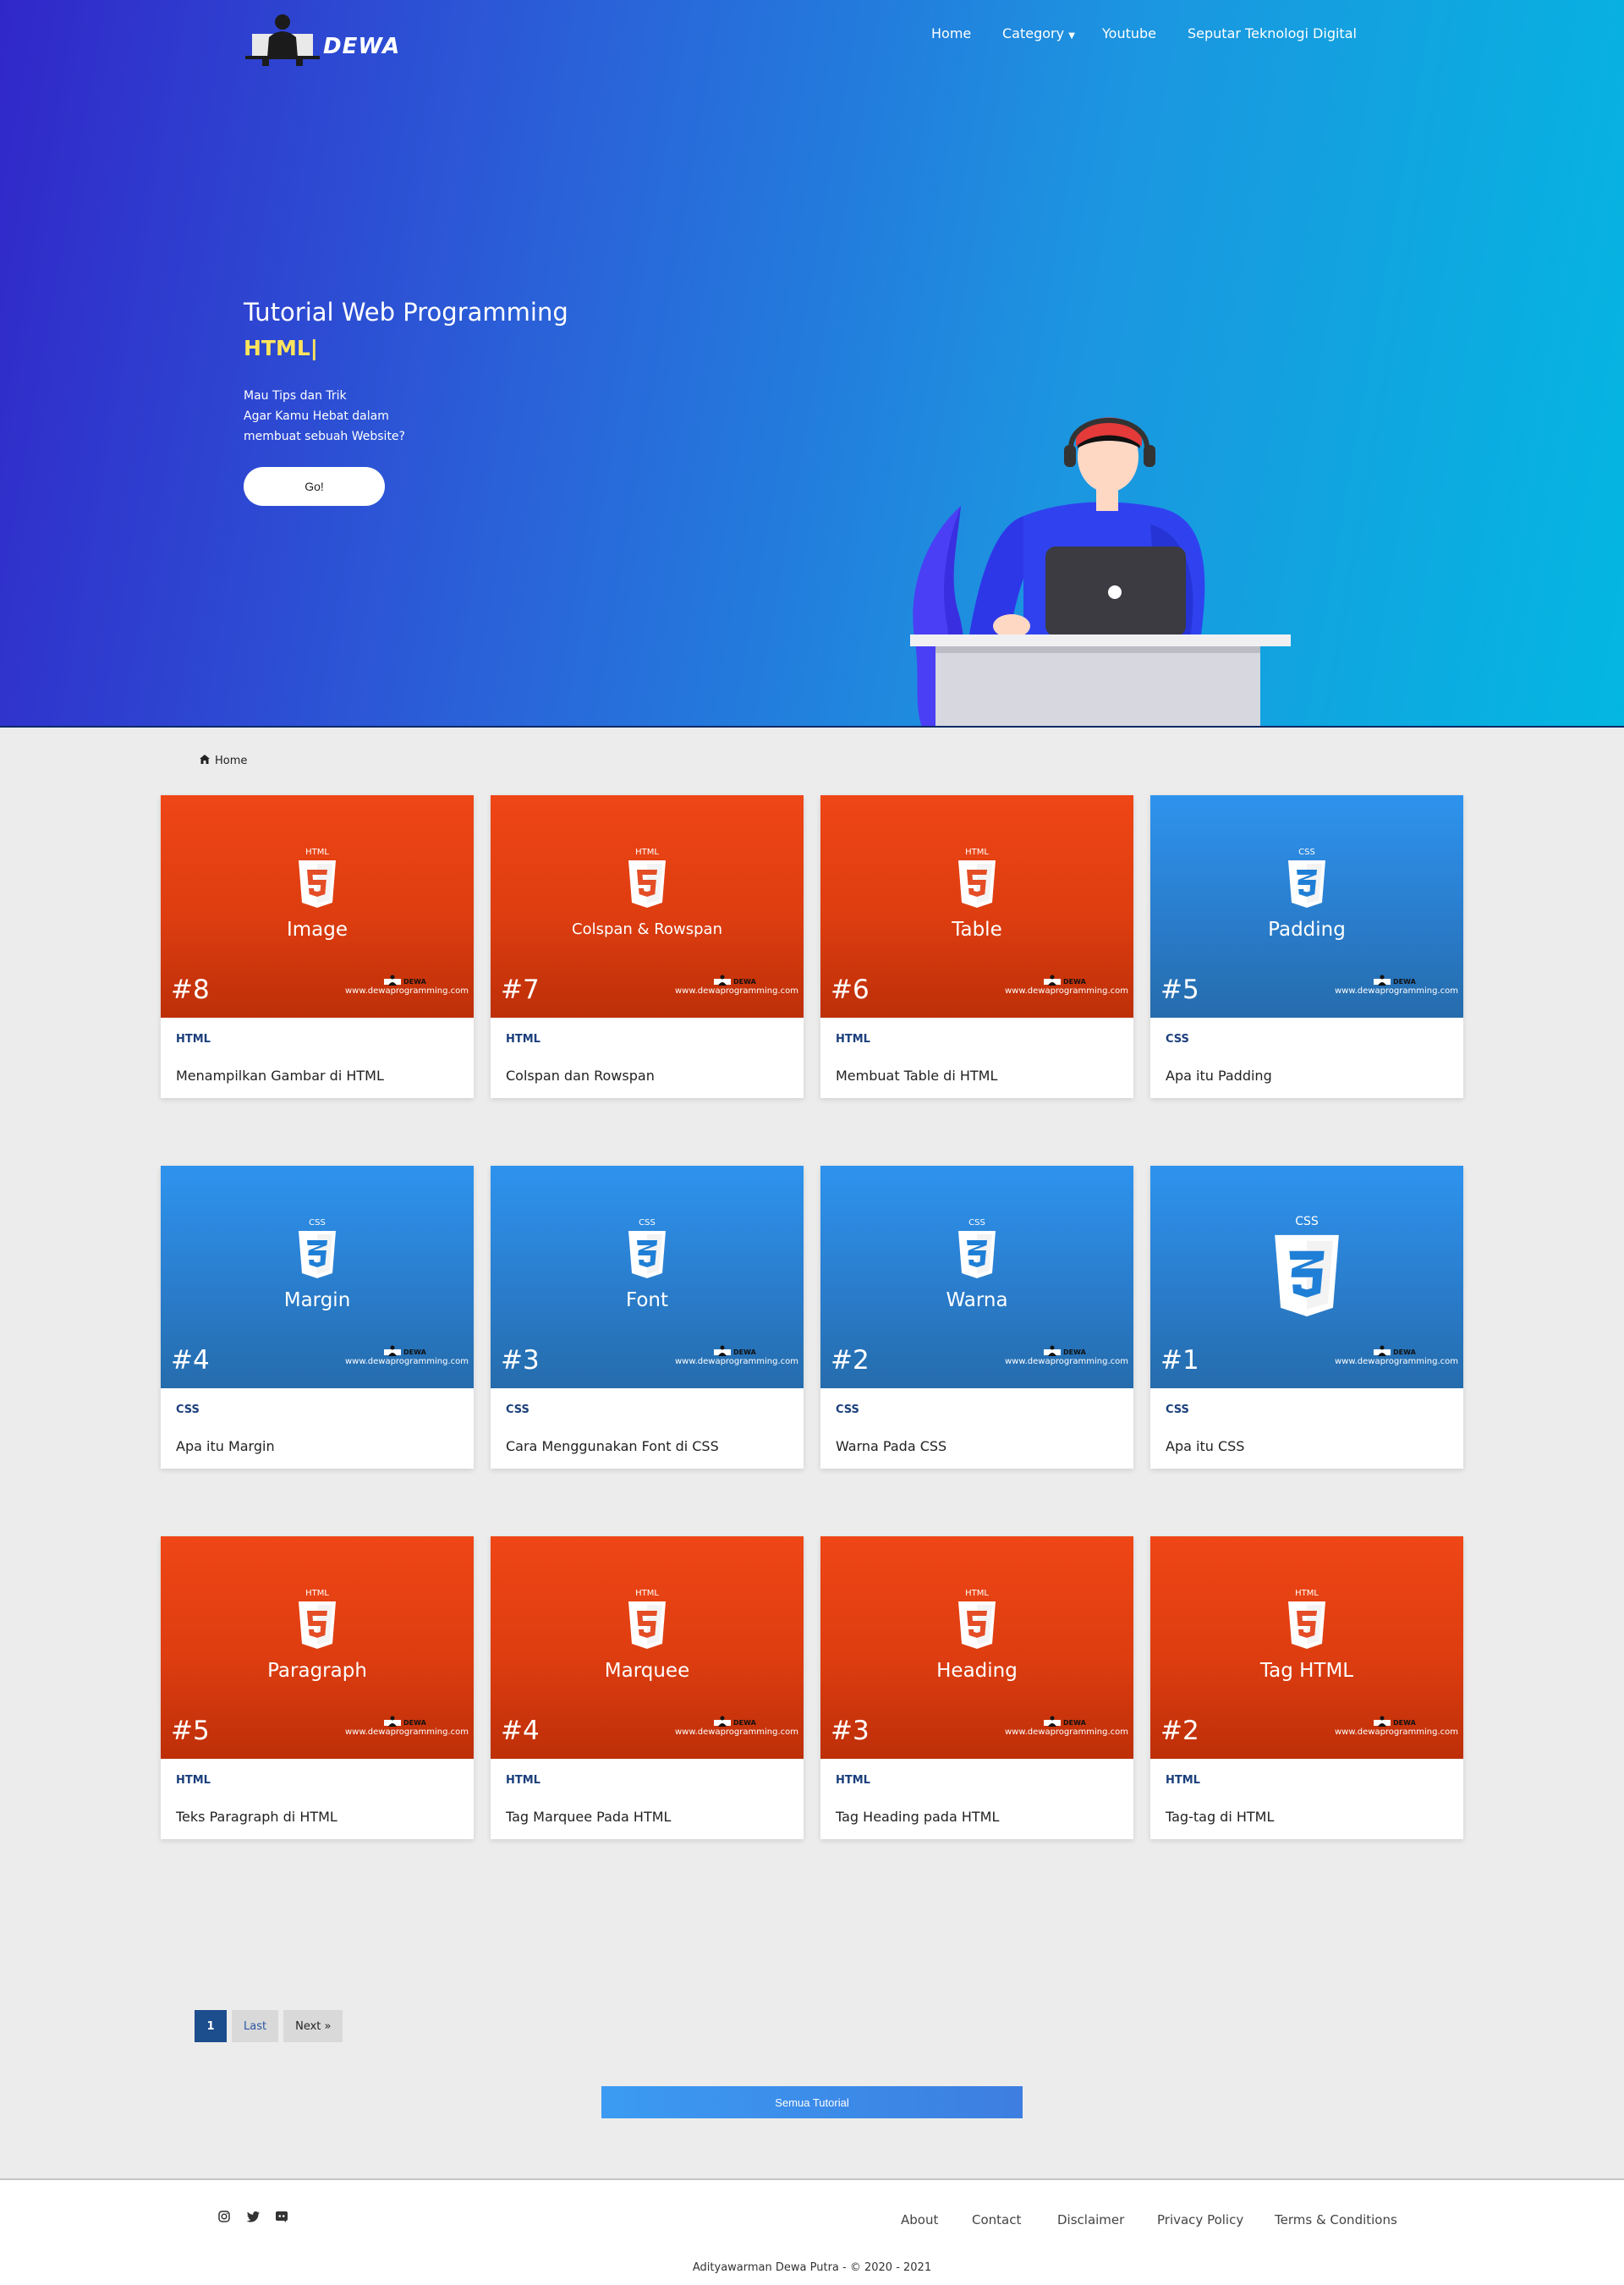  Describe the element at coordinates (580, 1076) in the screenshot. I see `card-title: Colspan dan Rowspan` at that location.